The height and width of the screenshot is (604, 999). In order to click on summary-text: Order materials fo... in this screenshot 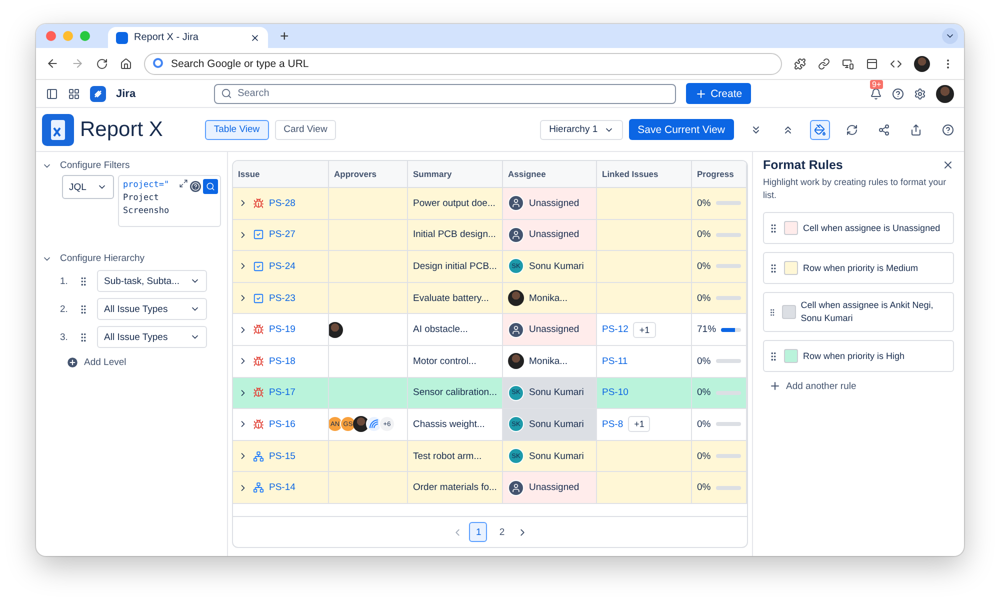, I will do `click(455, 488)`.